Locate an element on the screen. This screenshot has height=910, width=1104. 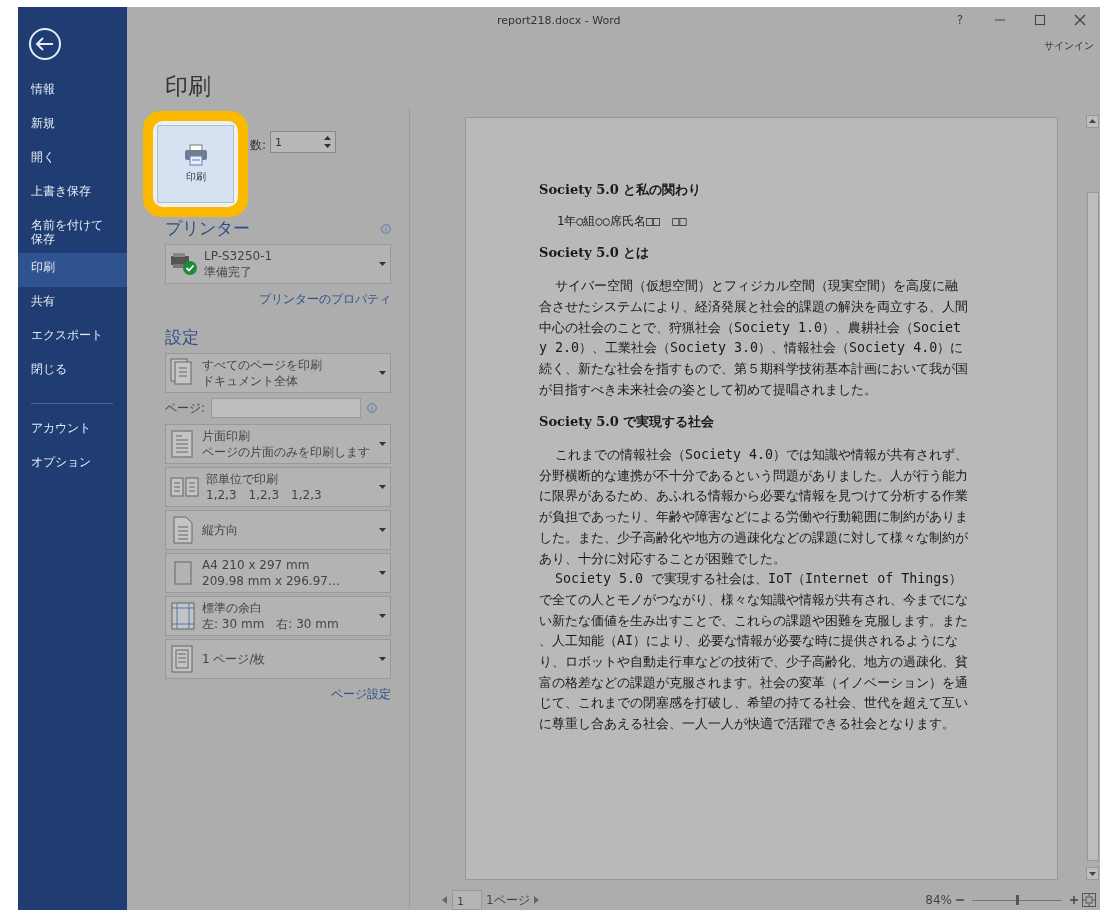
spin-arrows-icon is located at coordinates (328, 142).